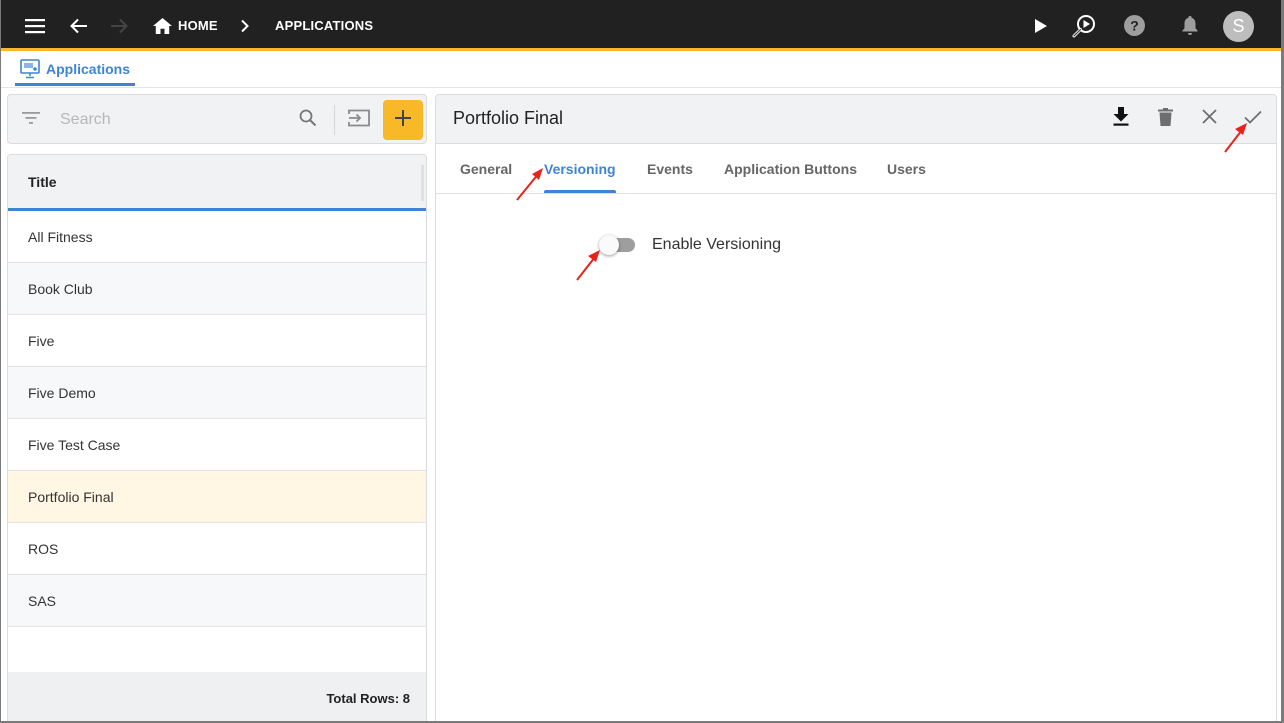 The image size is (1284, 723). I want to click on chevron-right-icon, so click(245, 25).